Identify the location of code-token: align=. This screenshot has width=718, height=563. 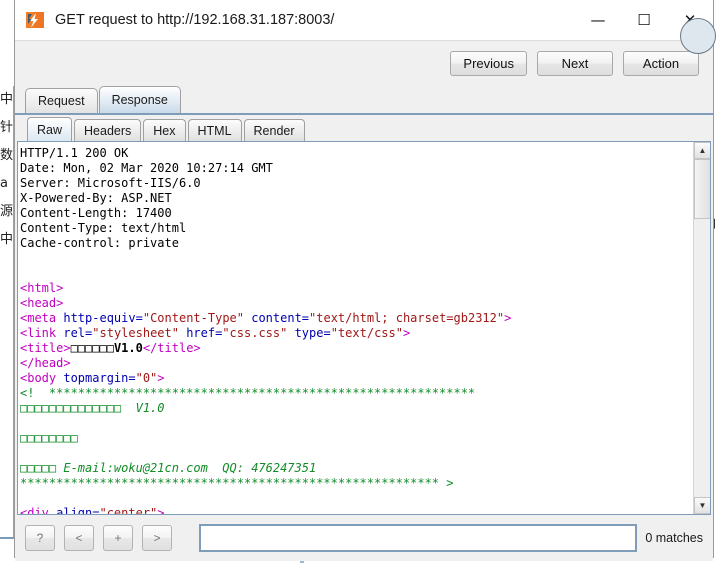
(78, 510).